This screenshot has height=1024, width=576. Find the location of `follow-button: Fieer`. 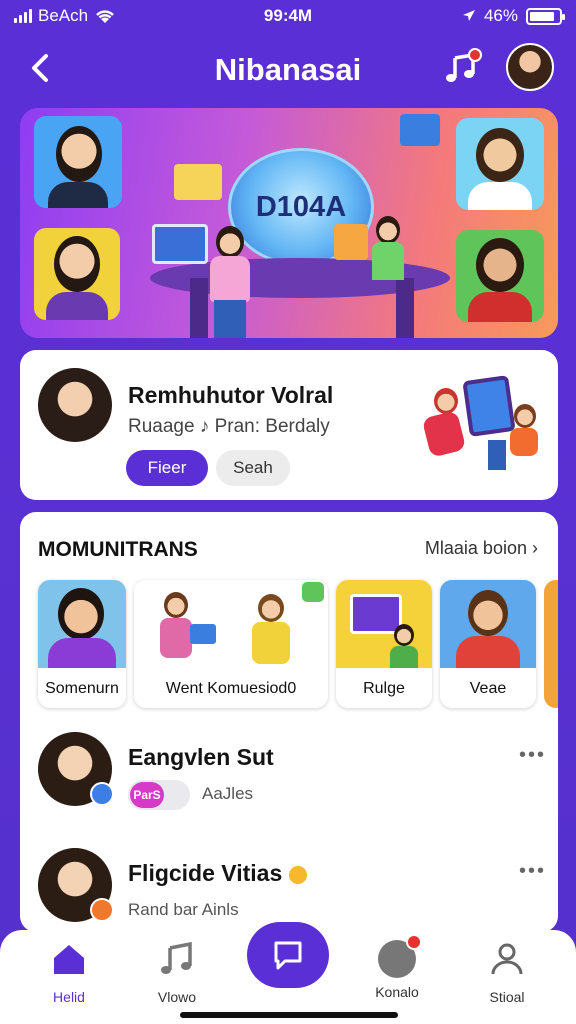

follow-button: Fieer is located at coordinates (167, 468).